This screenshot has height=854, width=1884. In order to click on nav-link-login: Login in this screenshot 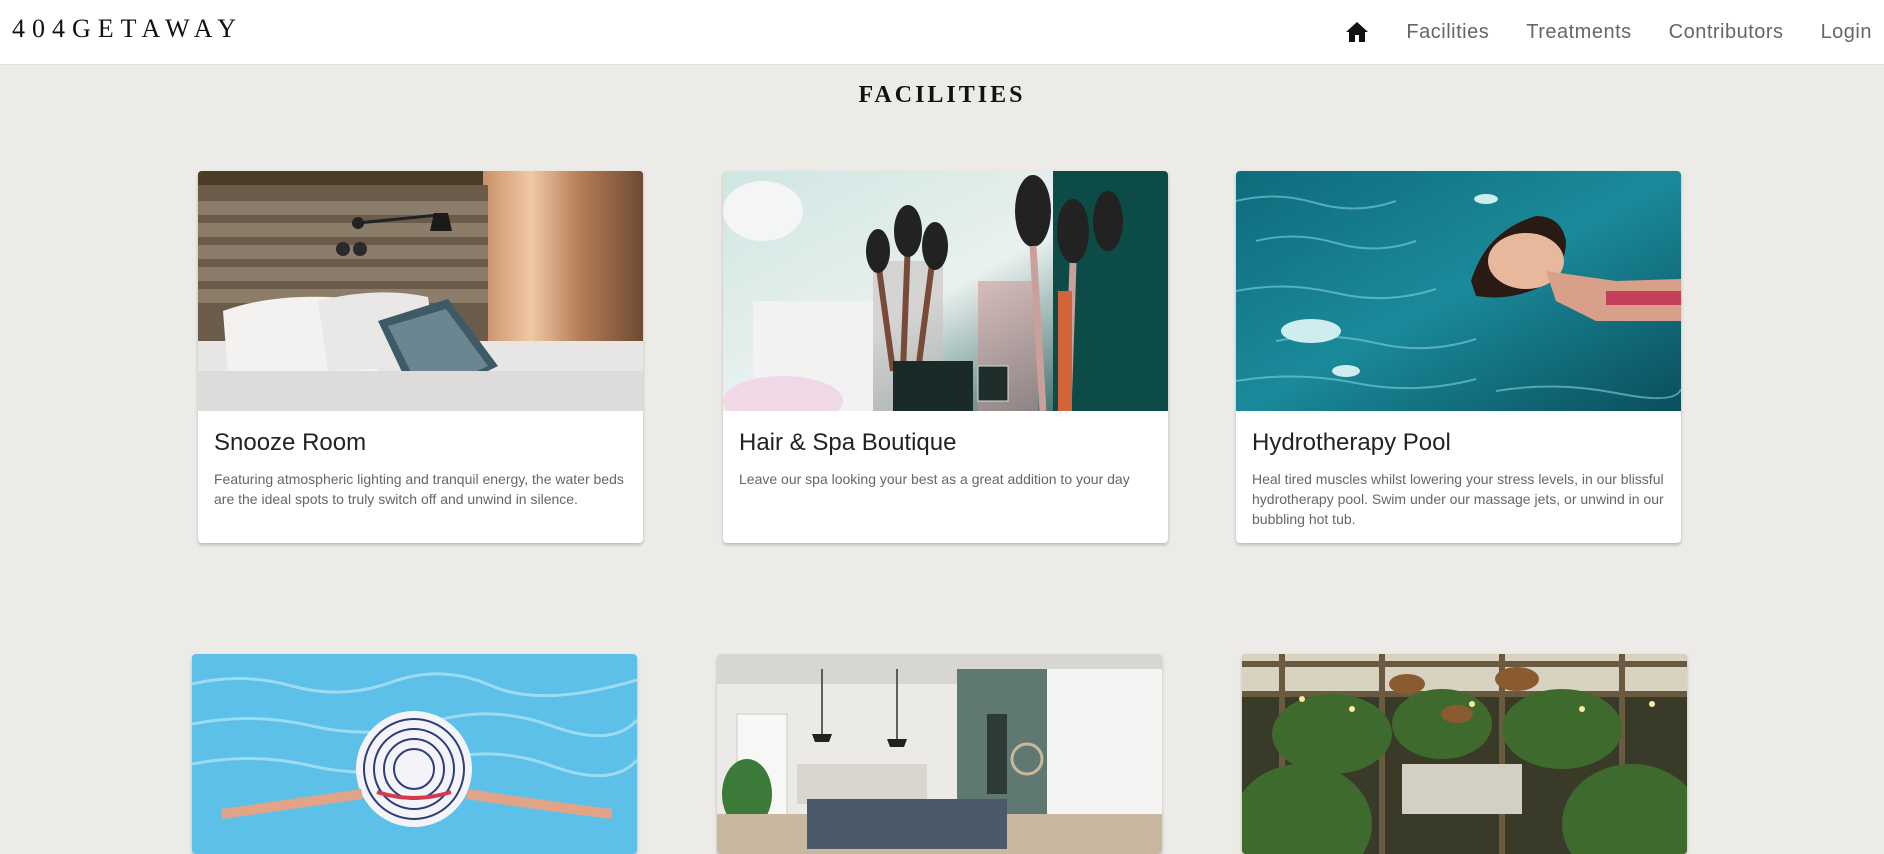, I will do `click(1846, 32)`.